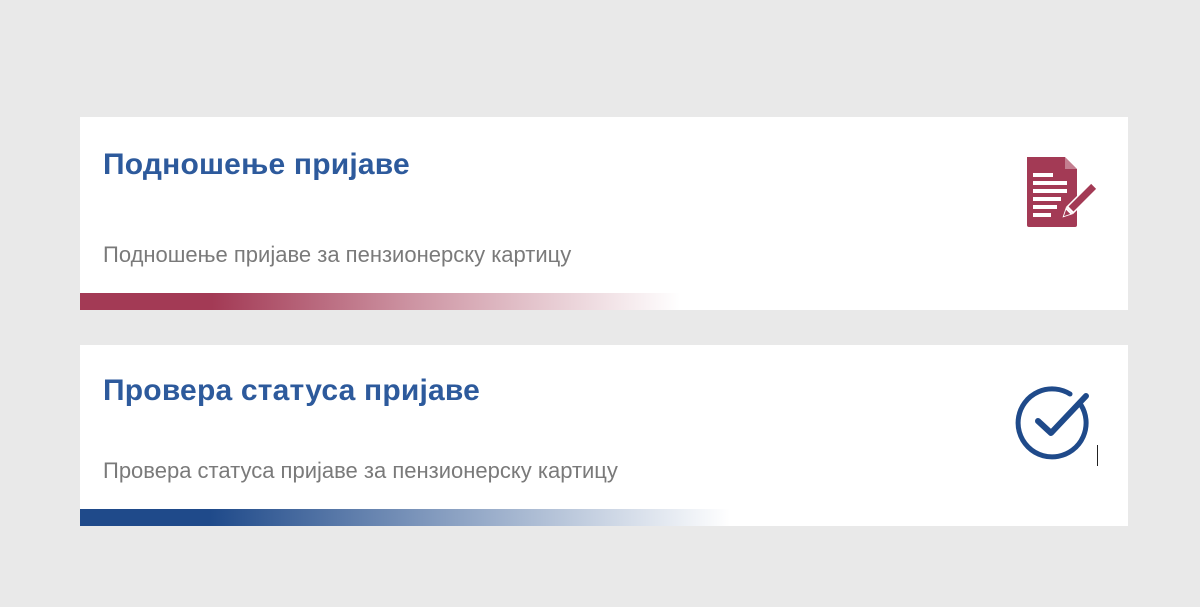 This screenshot has height=607, width=1200. Describe the element at coordinates (1053, 422) in the screenshot. I see `check-circle-icon` at that location.